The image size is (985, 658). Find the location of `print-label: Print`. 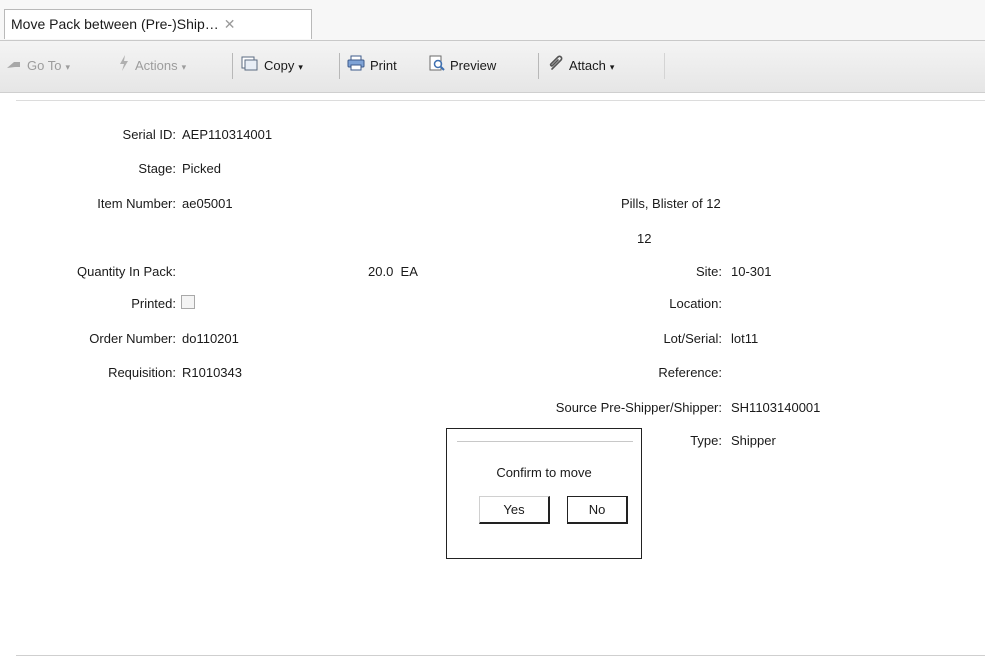

print-label: Print is located at coordinates (383, 65).